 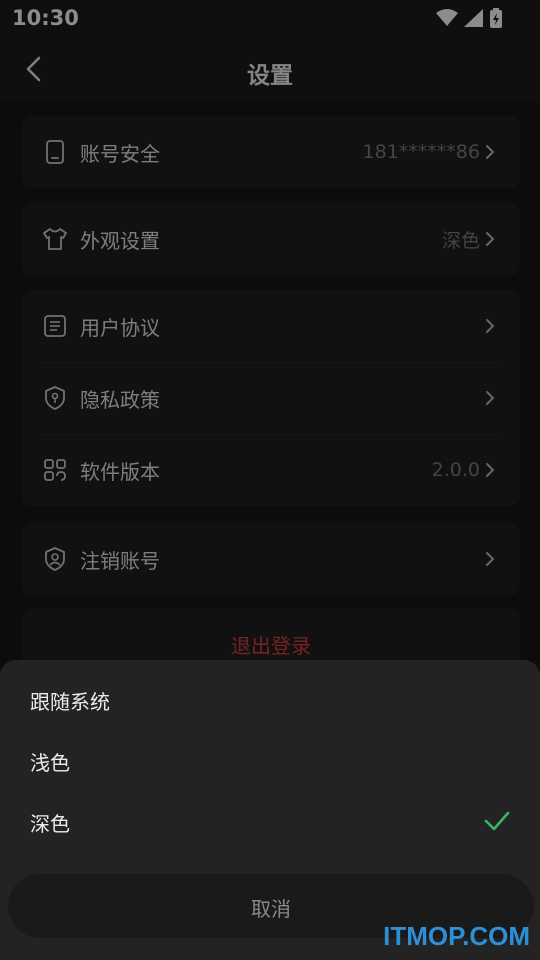 I want to click on check-icon, so click(x=497, y=821).